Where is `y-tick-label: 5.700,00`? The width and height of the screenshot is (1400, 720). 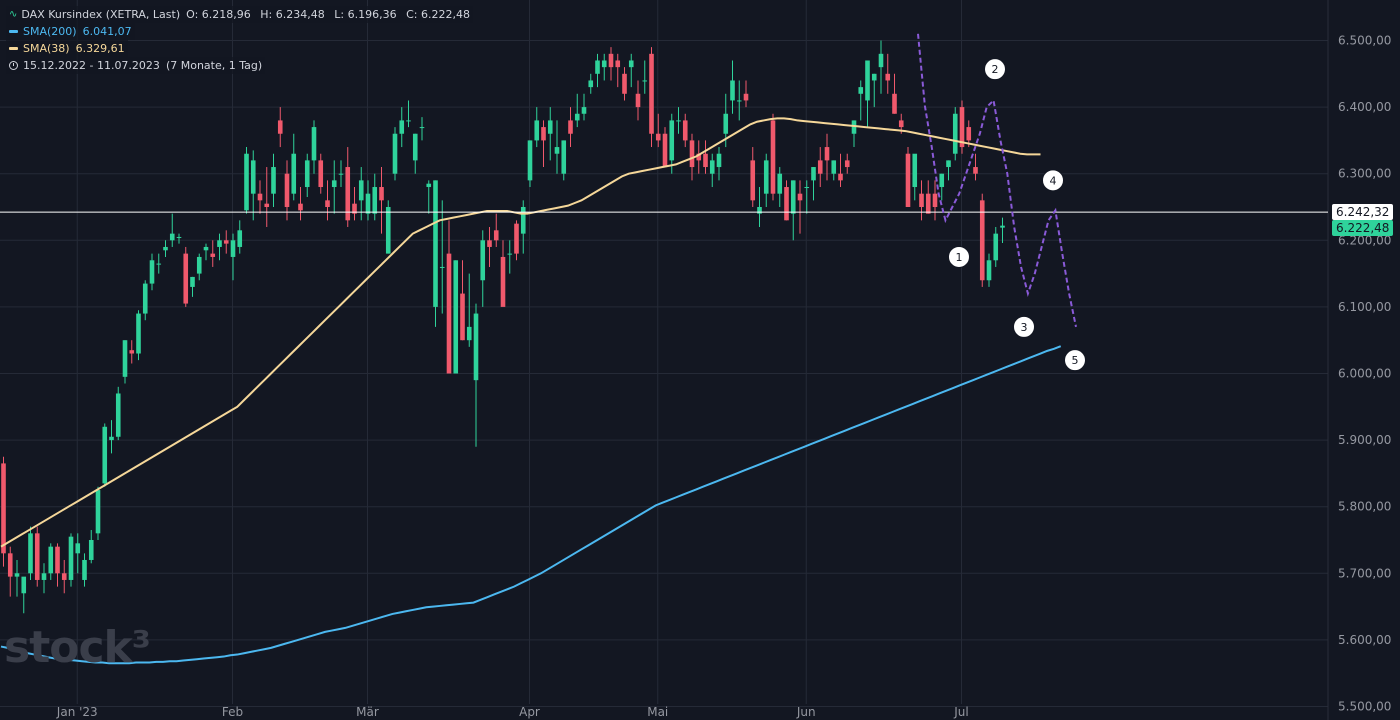
y-tick-label: 5.700,00 is located at coordinates (1364, 573).